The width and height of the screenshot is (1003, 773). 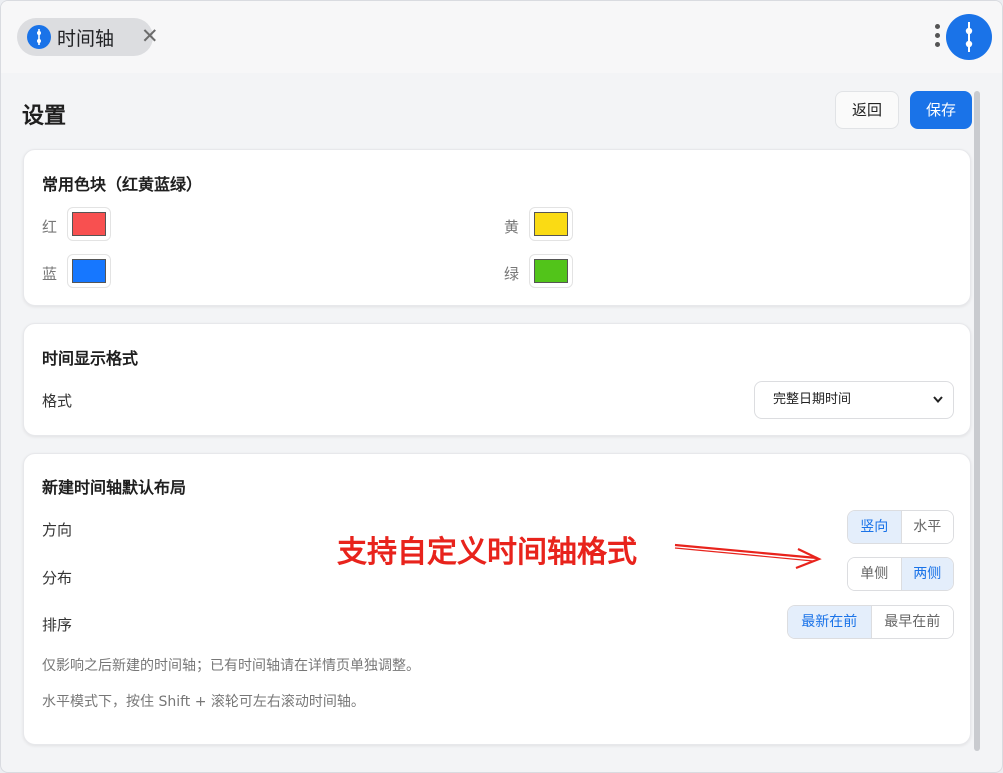 I want to click on tab-timeline: 时间轴 ✕, so click(x=88, y=37).